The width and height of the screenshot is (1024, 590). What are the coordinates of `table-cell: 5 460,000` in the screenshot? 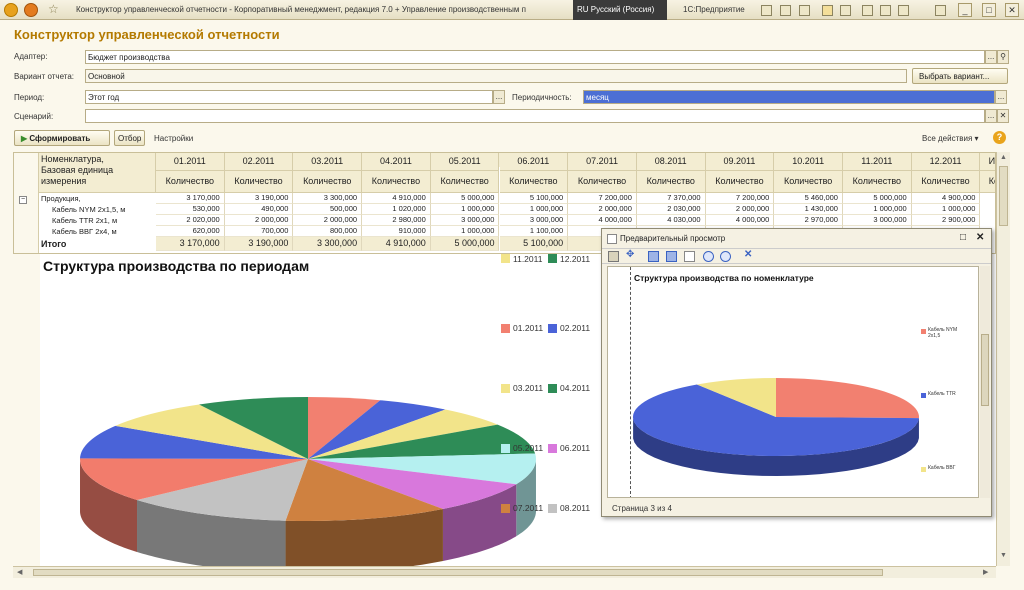 It's located at (808, 198).